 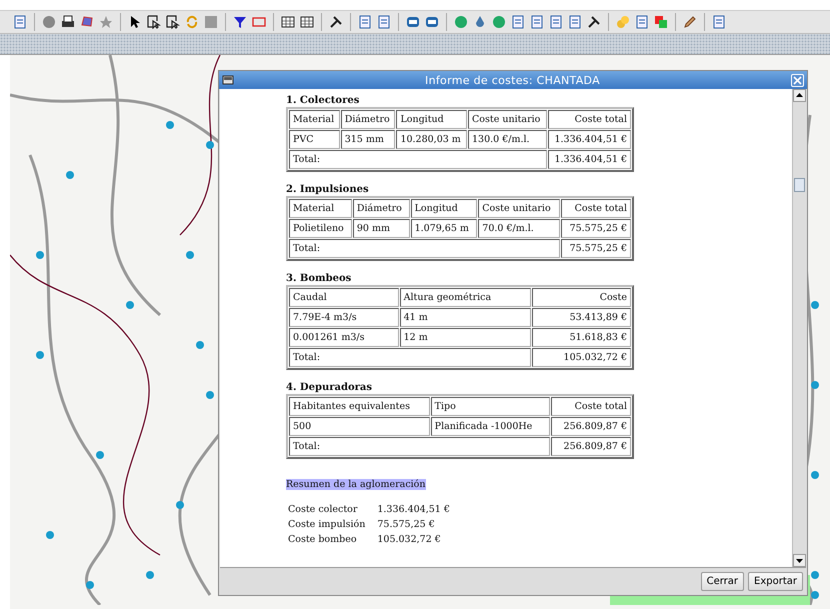 What do you see at coordinates (381, 228) in the screenshot?
I see `table-cell: 90 mm` at bounding box center [381, 228].